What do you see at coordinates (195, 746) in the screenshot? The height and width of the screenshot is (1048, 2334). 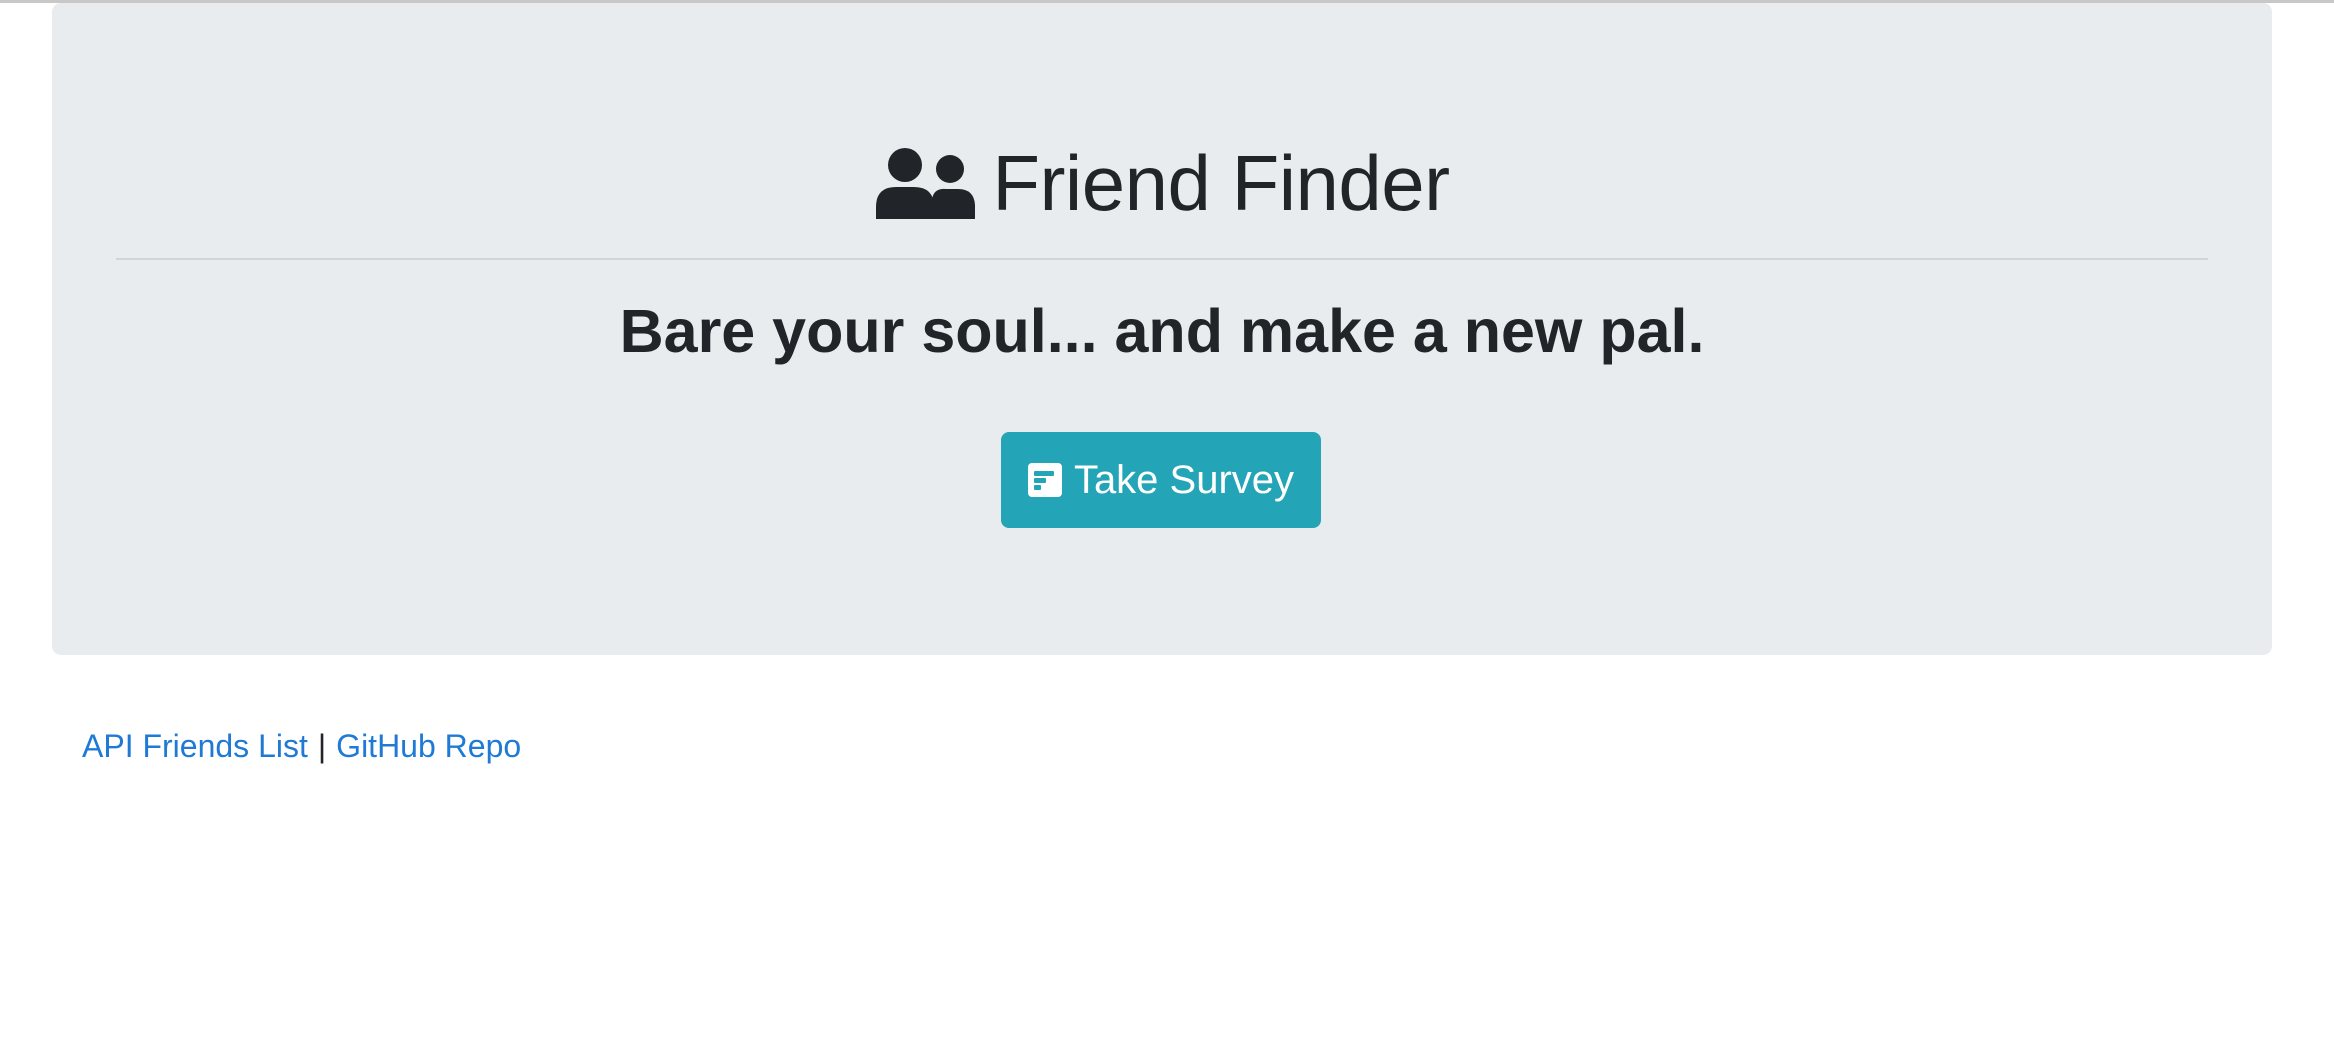 I see `api-friends-list-link: API Friends List` at bounding box center [195, 746].